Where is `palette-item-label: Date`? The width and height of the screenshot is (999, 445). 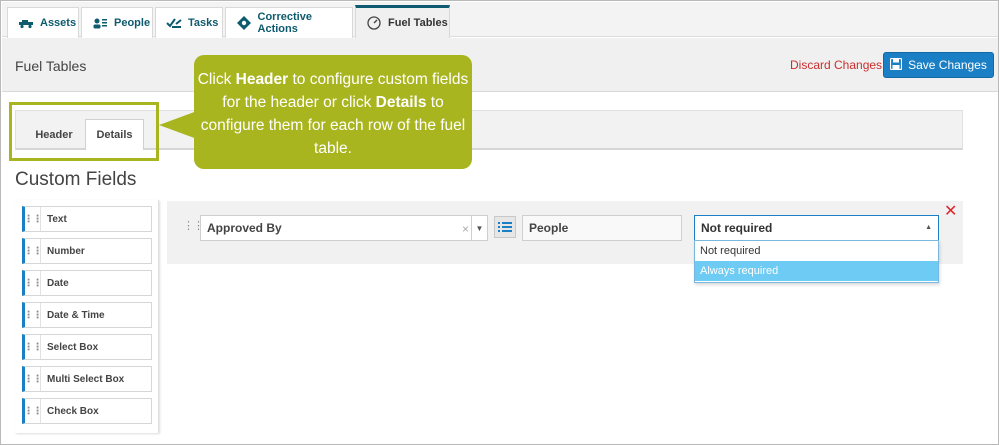 palette-item-label: Date is located at coordinates (58, 283).